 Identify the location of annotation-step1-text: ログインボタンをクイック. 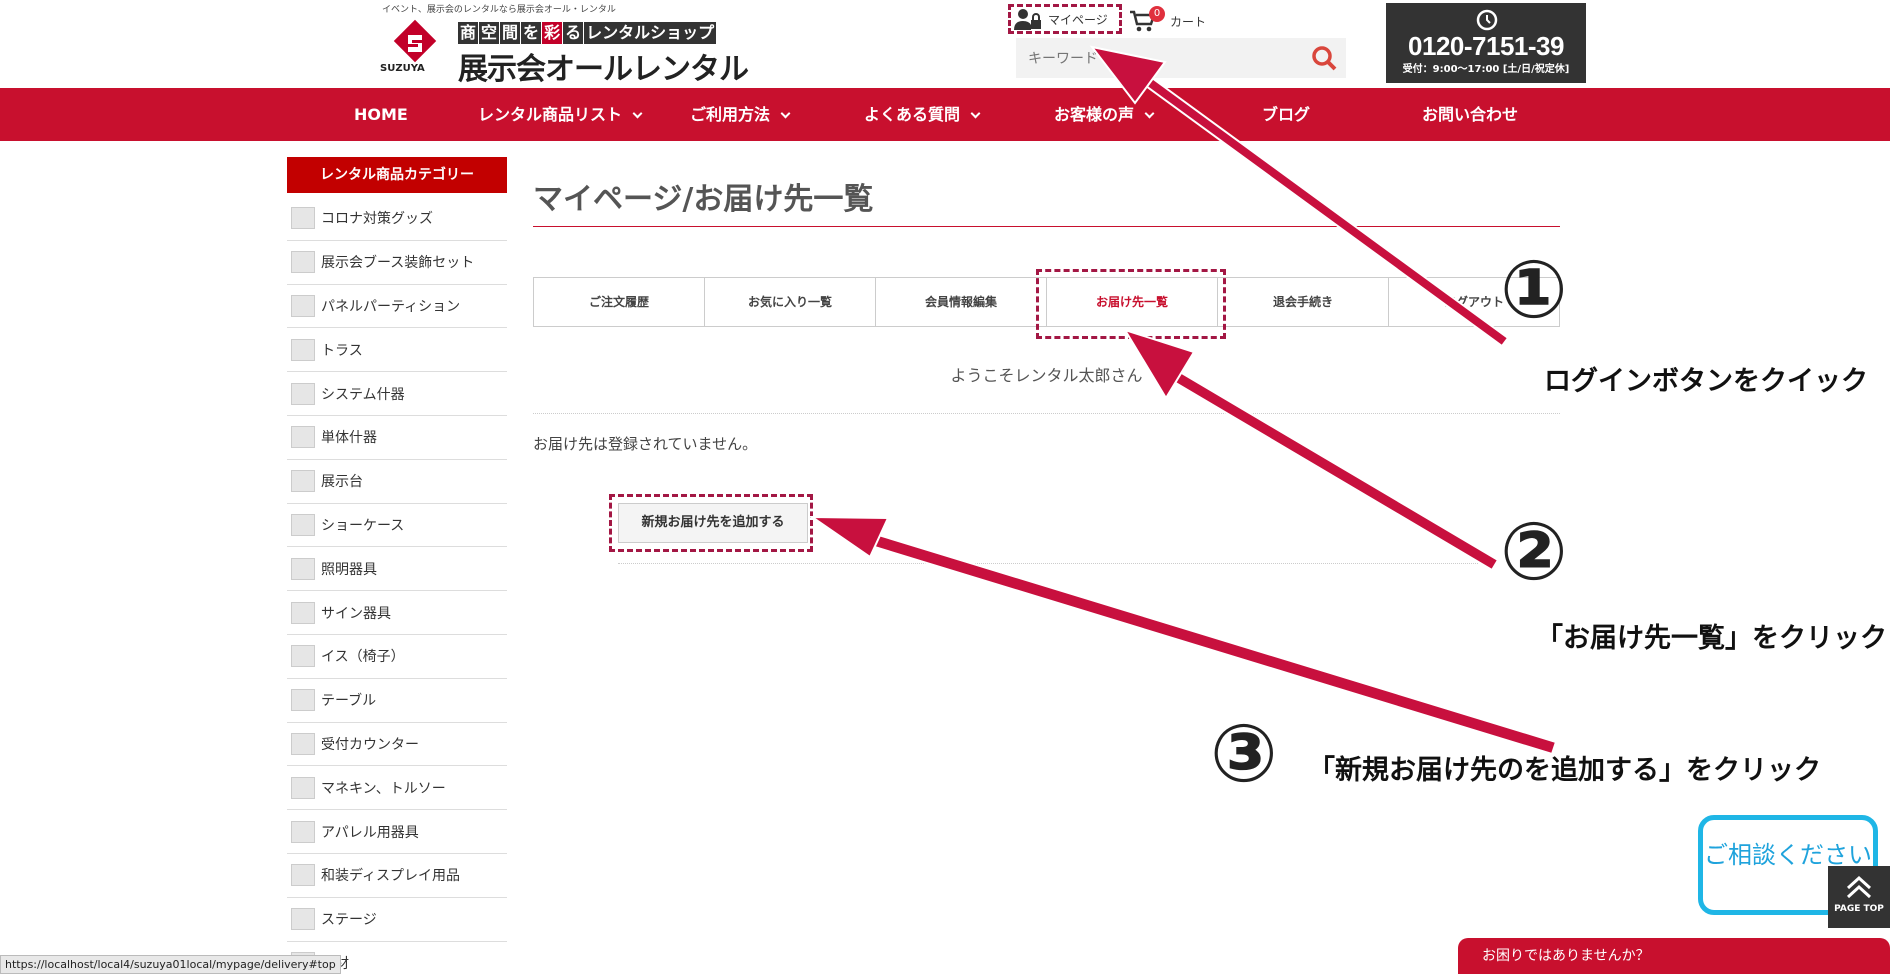
(1706, 381).